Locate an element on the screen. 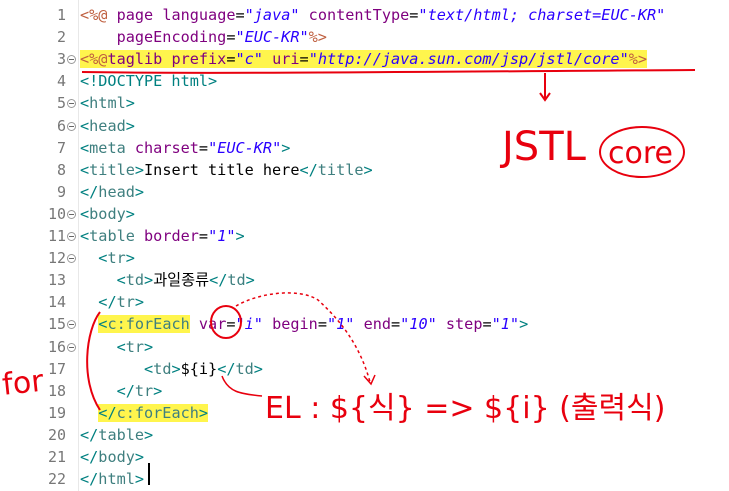 The height and width of the screenshot is (491, 729). code-token: table is located at coordinates (121, 434).